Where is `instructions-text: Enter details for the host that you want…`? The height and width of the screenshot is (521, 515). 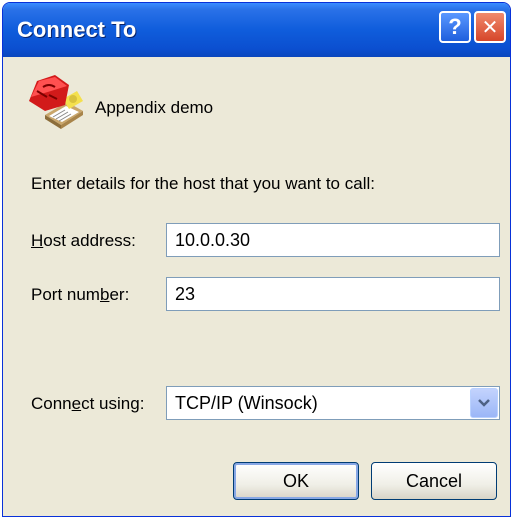 instructions-text: Enter details for the host that you want… is located at coordinates (203, 183).